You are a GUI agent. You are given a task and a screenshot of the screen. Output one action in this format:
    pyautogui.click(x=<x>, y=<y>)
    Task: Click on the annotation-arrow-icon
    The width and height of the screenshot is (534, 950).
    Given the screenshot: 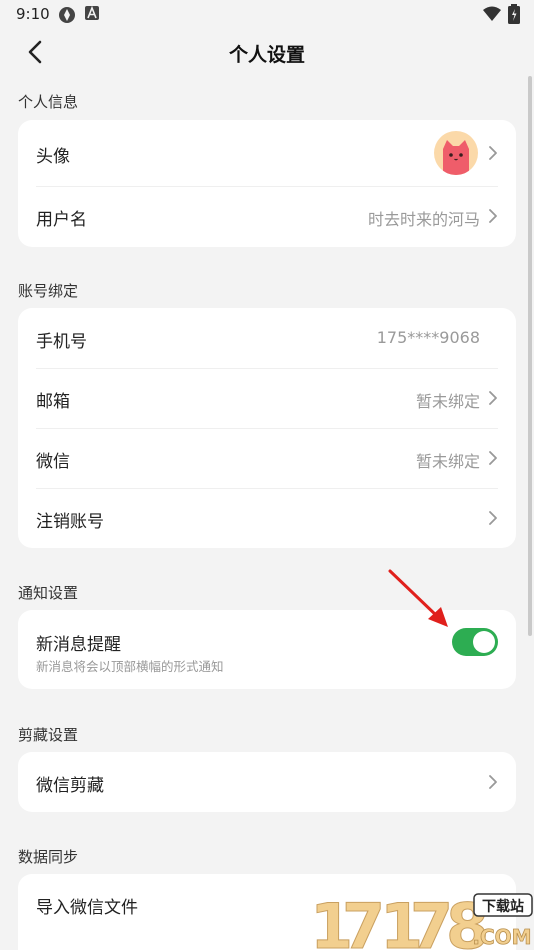 What is the action you would take?
    pyautogui.click(x=418, y=598)
    